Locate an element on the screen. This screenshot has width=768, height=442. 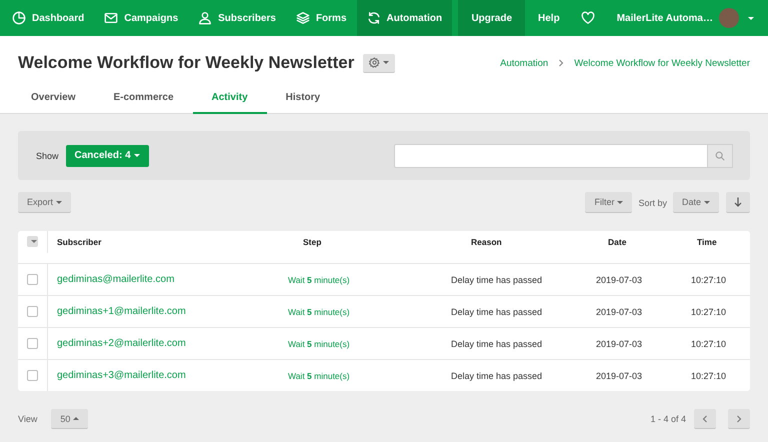
view-label: View is located at coordinates (28, 419).